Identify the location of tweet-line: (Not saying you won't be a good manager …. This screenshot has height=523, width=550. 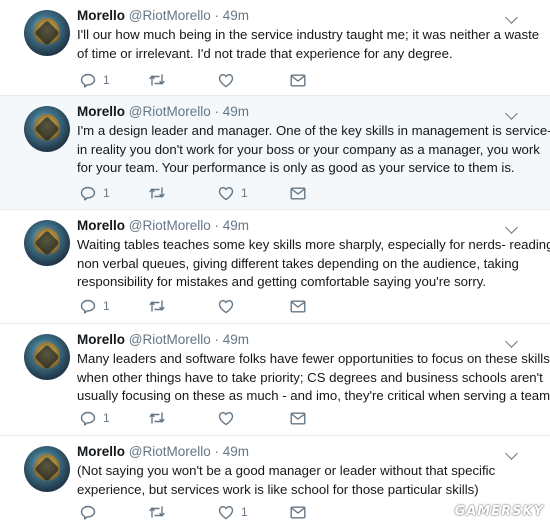
(286, 470).